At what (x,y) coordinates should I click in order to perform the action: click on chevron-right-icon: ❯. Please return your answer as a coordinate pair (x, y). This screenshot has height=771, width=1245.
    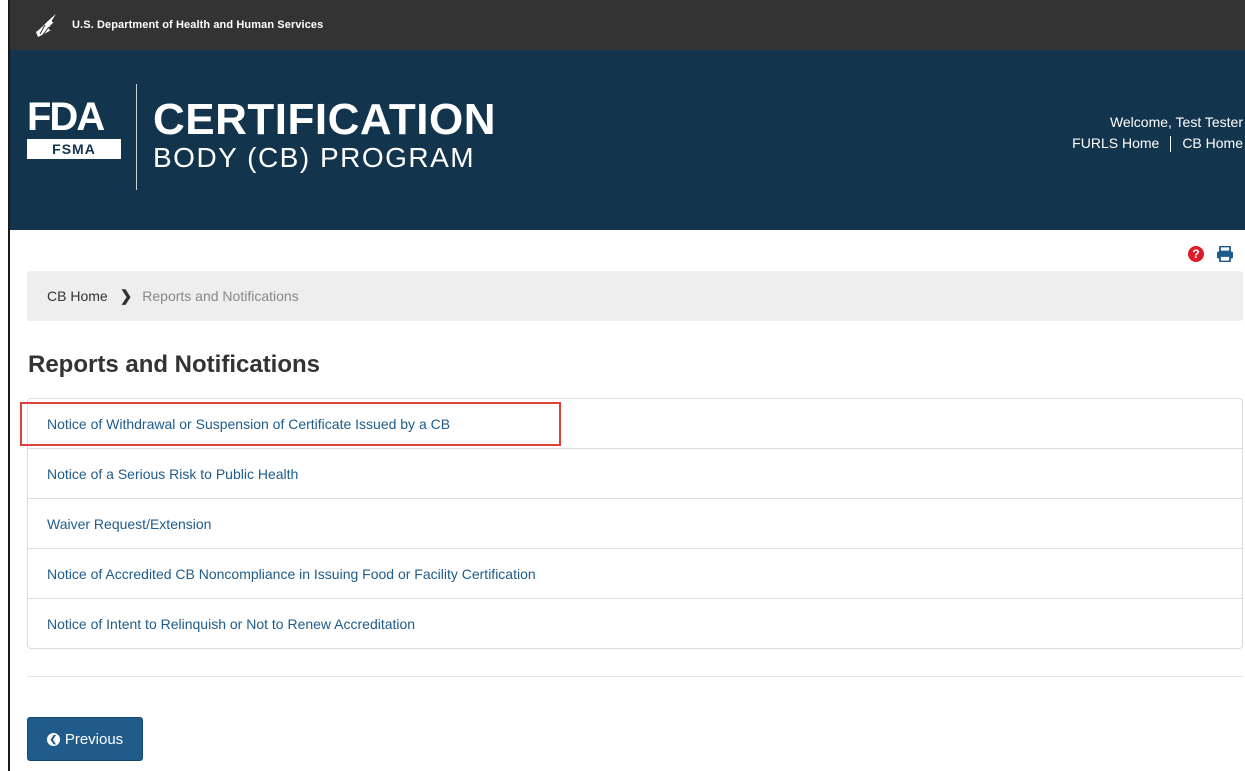
    Looking at the image, I should click on (126, 296).